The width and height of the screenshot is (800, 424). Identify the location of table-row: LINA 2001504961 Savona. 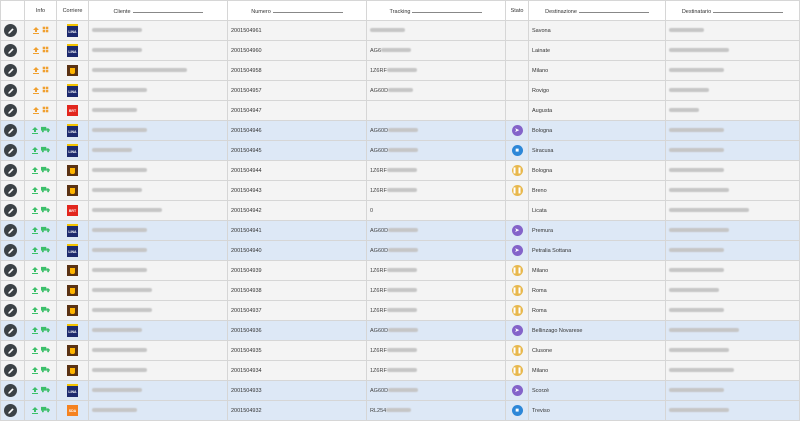
(400, 30).